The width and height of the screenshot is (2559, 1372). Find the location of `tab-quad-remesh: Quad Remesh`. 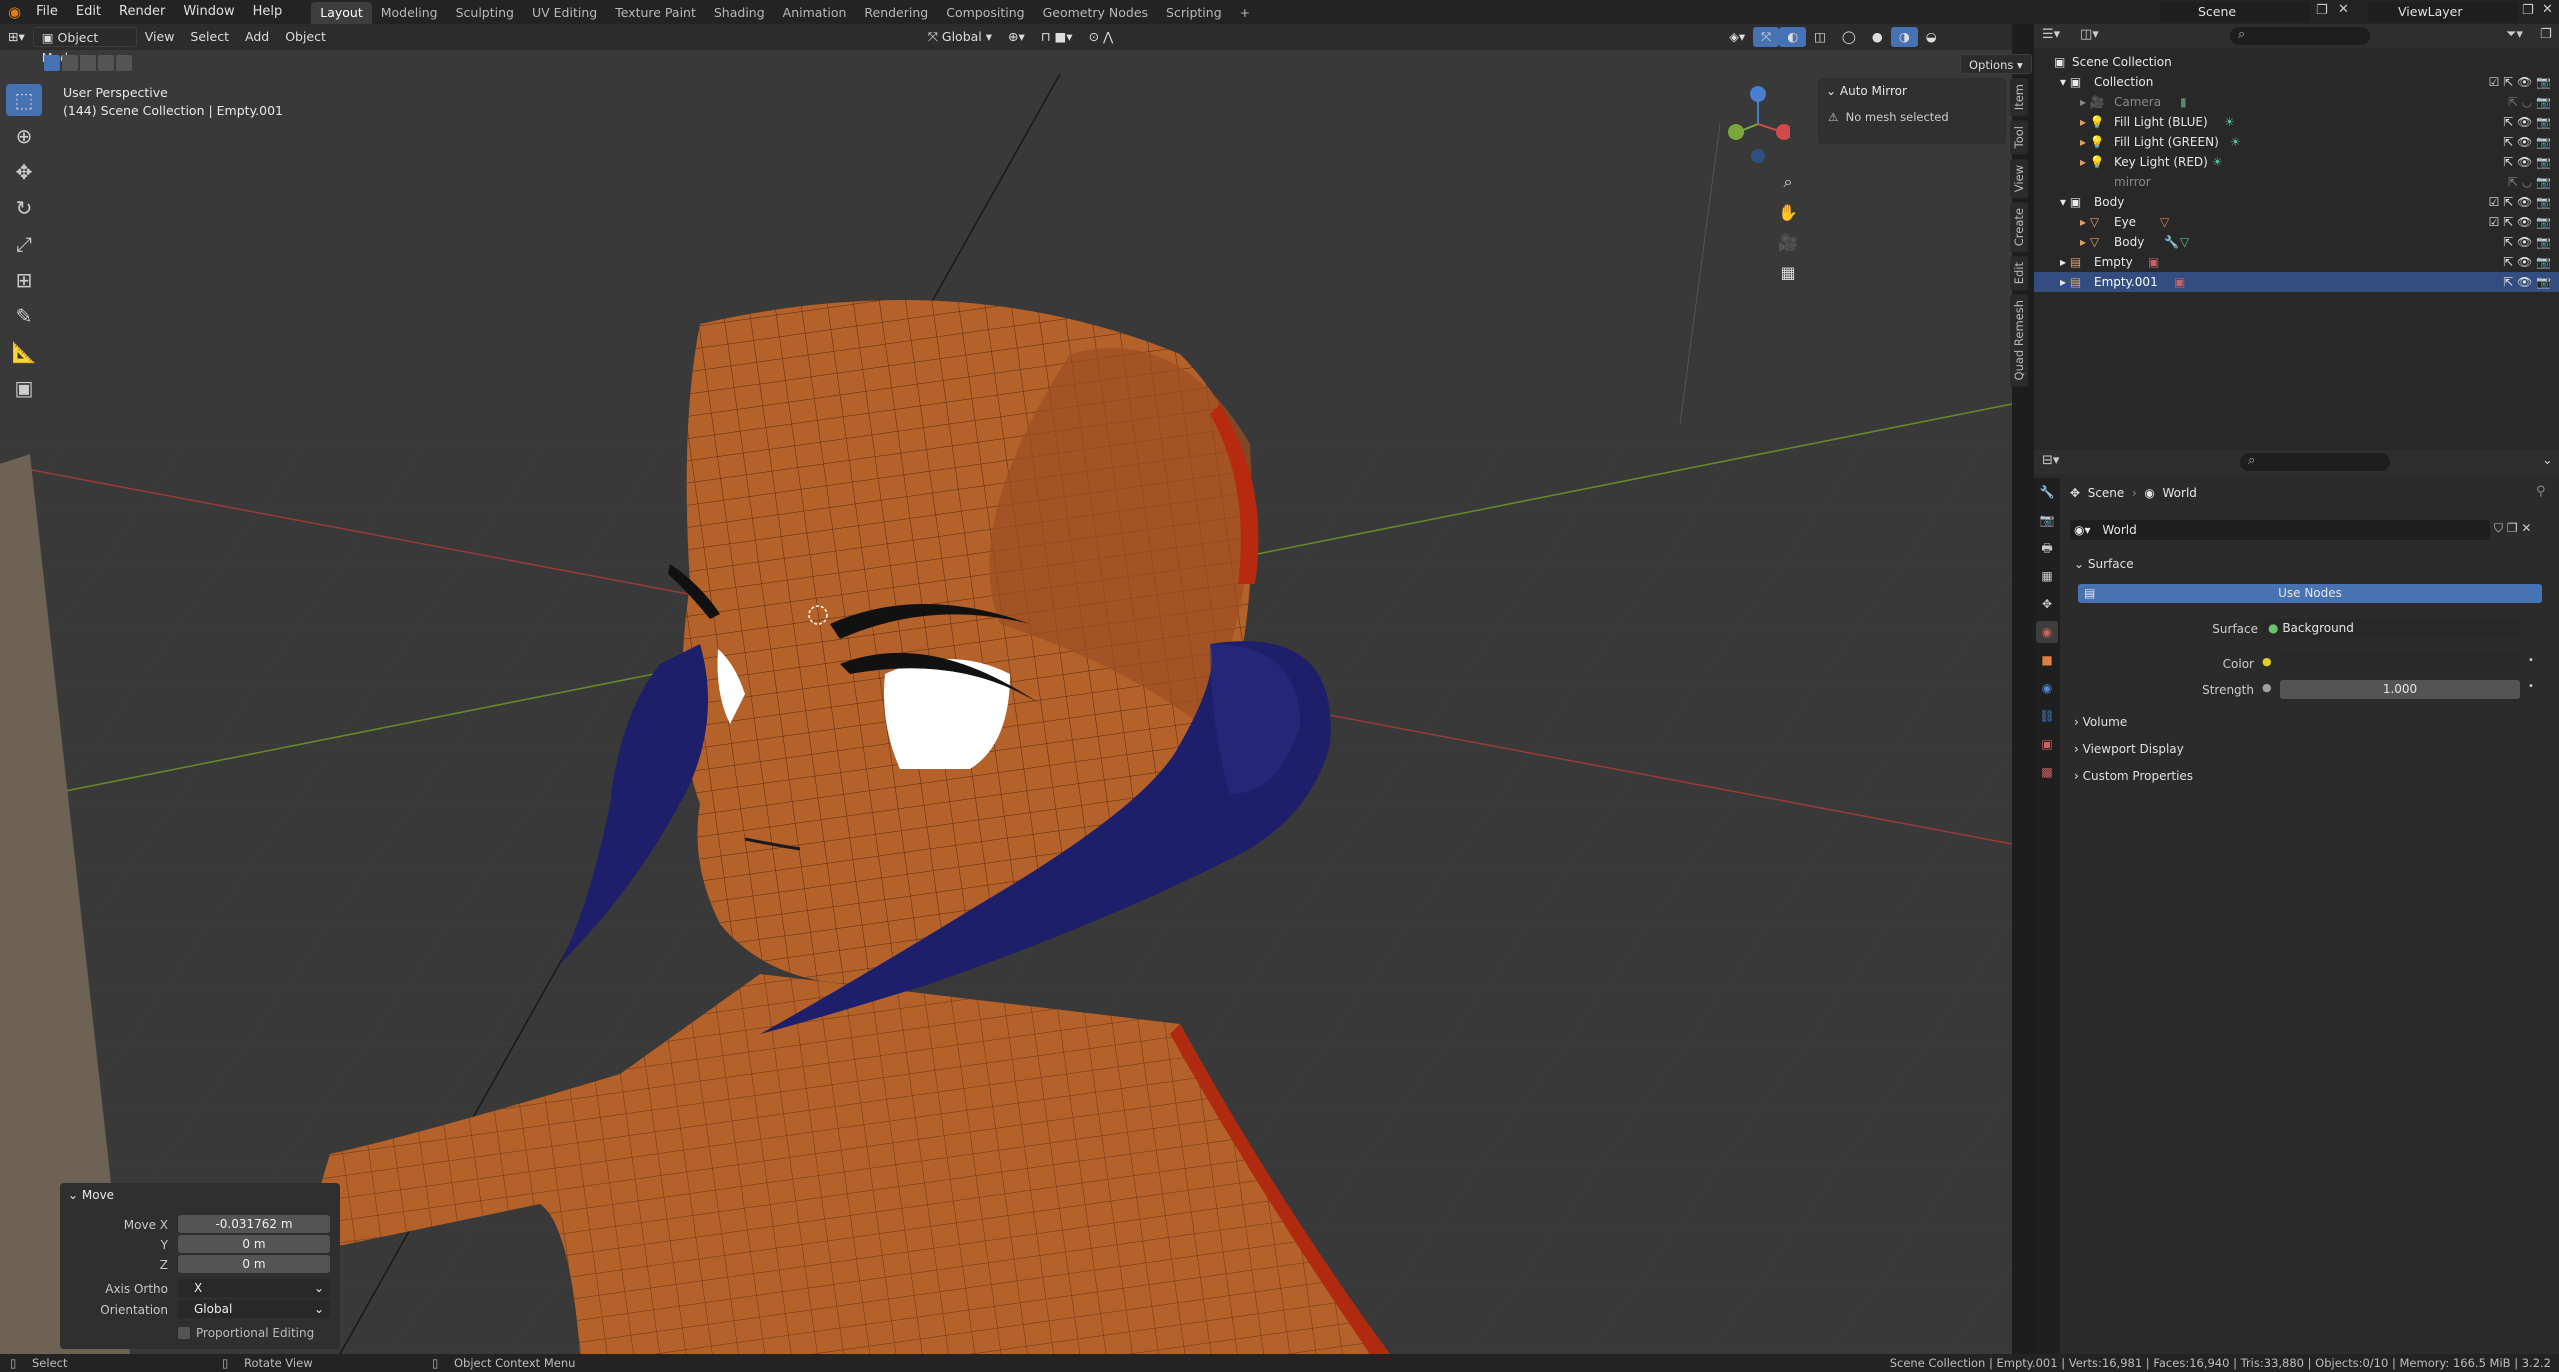

tab-quad-remesh: Quad Remesh is located at coordinates (2019, 340).